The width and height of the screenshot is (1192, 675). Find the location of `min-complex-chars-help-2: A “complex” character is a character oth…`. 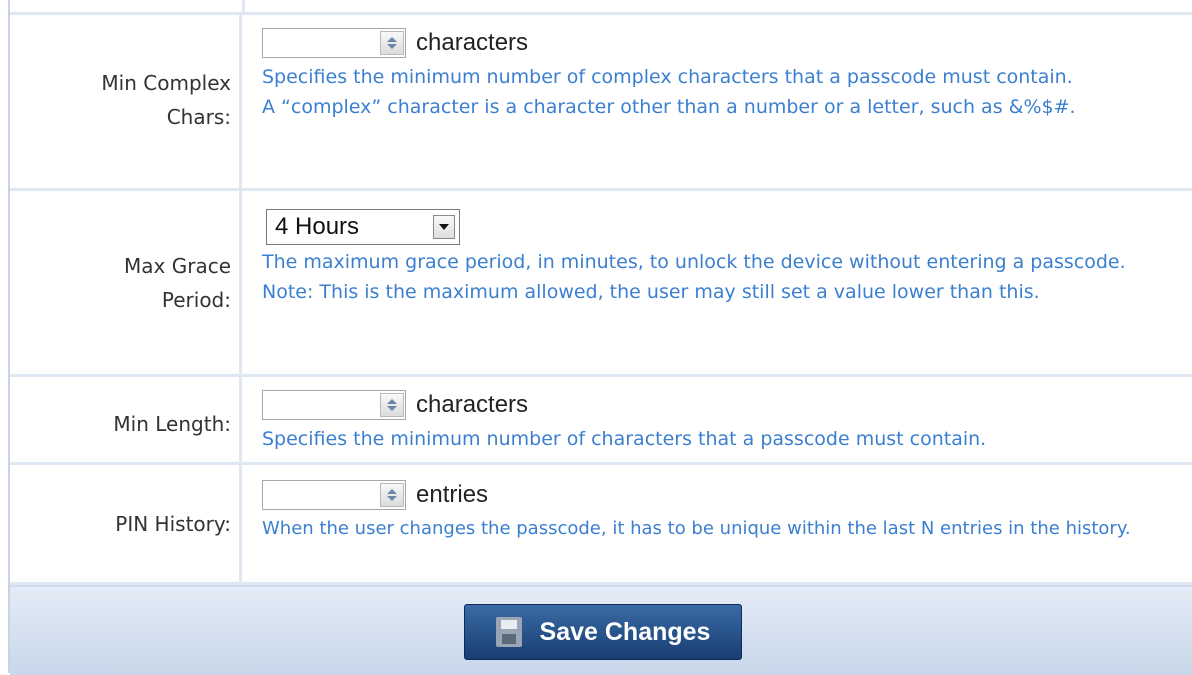

min-complex-chars-help-2: A “complex” character is a character oth… is located at coordinates (669, 107).